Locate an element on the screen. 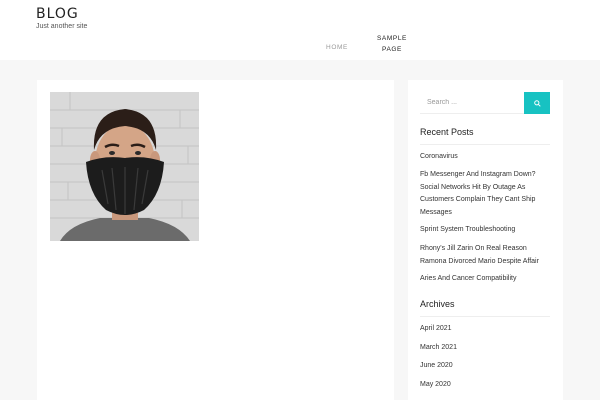 This screenshot has width=600, height=400. search-input is located at coordinates (472, 103).